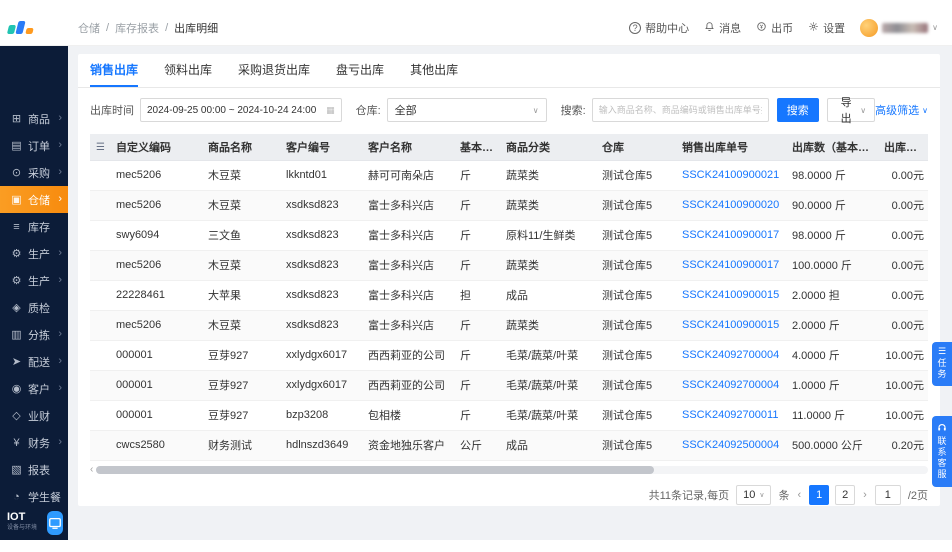  I want to click on sidebar-item-production: ⚙ 生产 ›, so click(34, 253).